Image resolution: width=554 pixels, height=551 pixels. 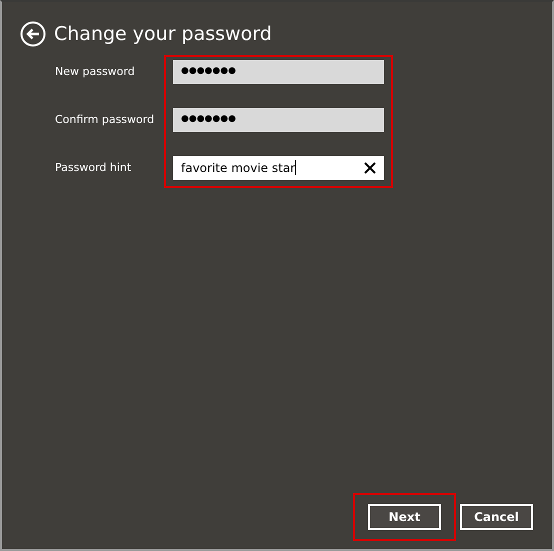 What do you see at coordinates (33, 34) in the screenshot?
I see `back-icon` at bounding box center [33, 34].